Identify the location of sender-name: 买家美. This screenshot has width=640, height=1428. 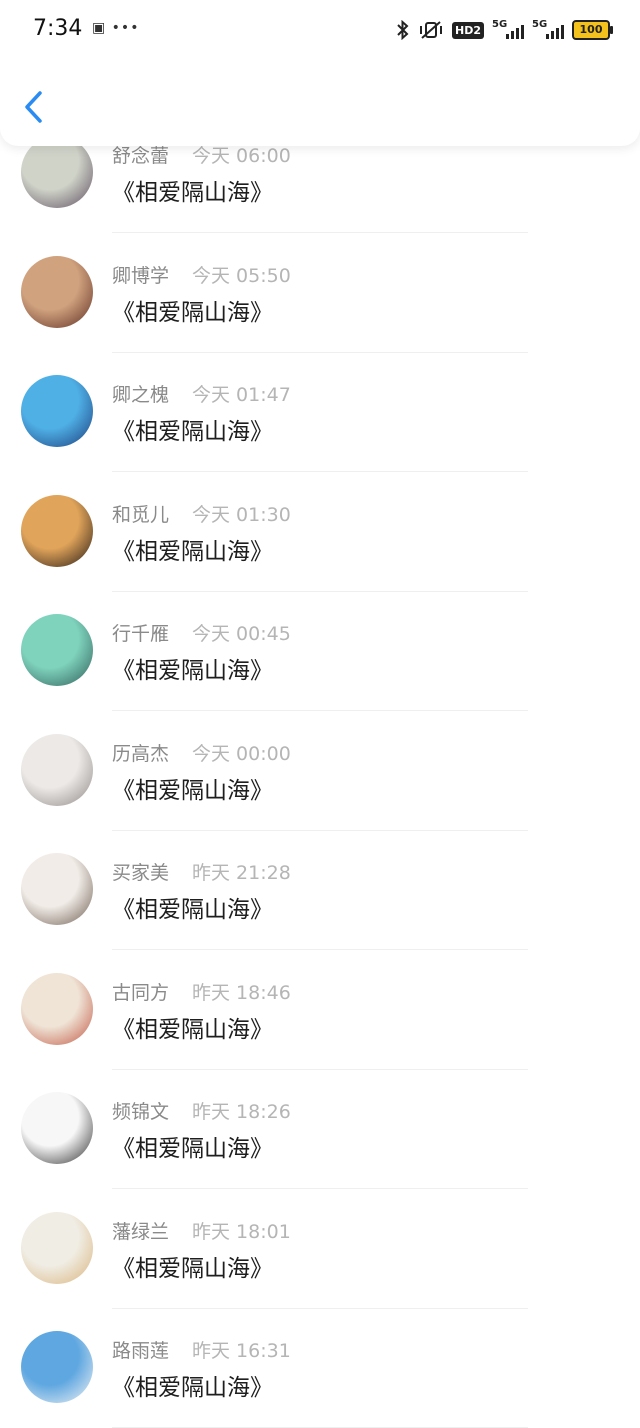
(141, 873).